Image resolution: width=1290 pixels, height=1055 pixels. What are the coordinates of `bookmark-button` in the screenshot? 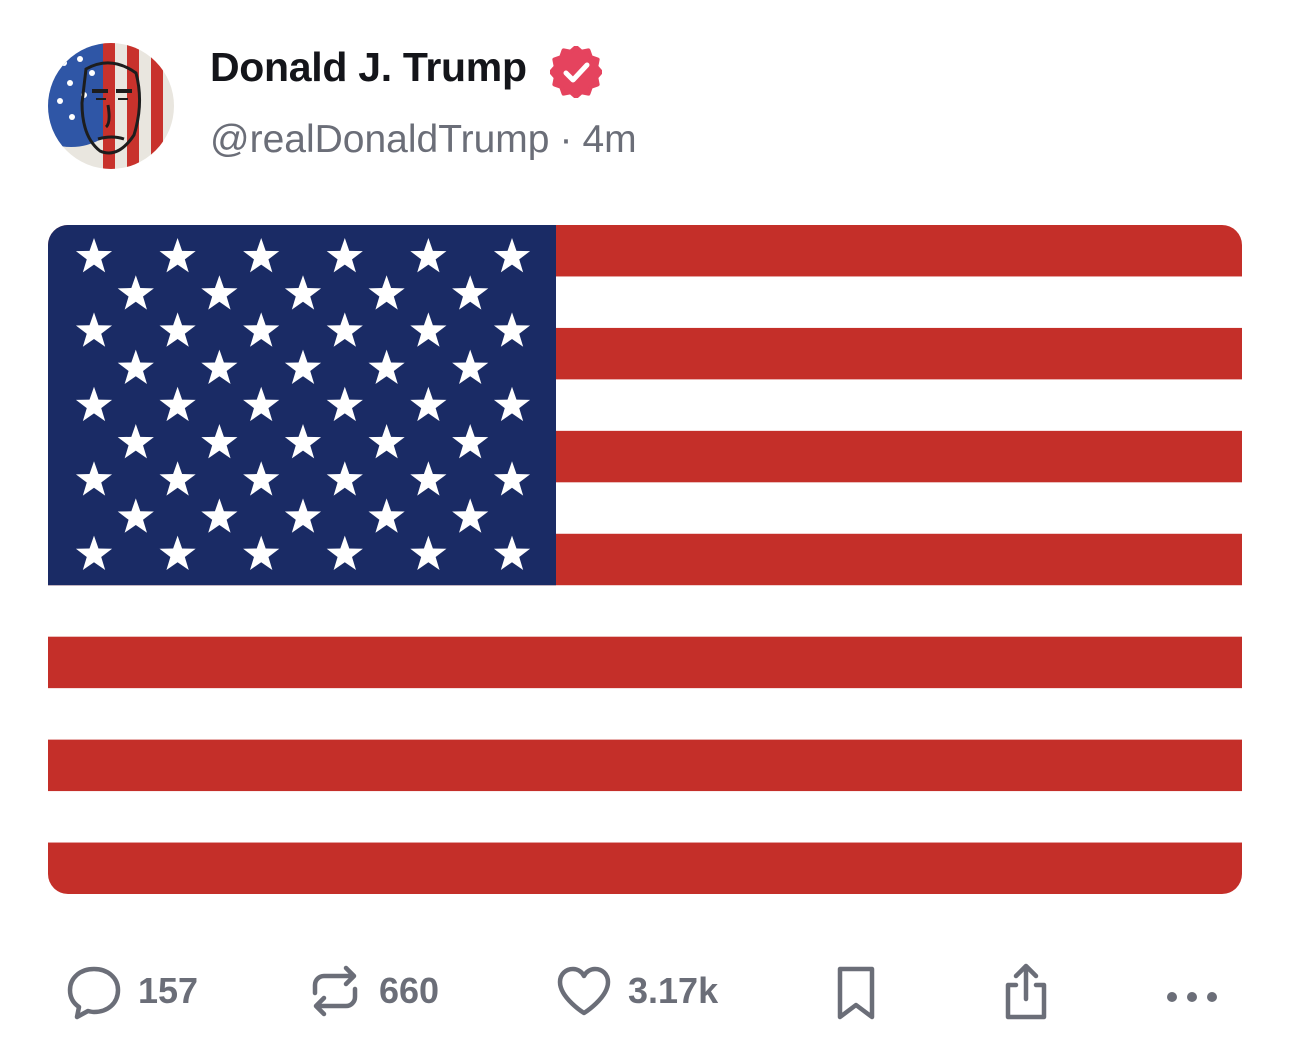 It's located at (856, 991).